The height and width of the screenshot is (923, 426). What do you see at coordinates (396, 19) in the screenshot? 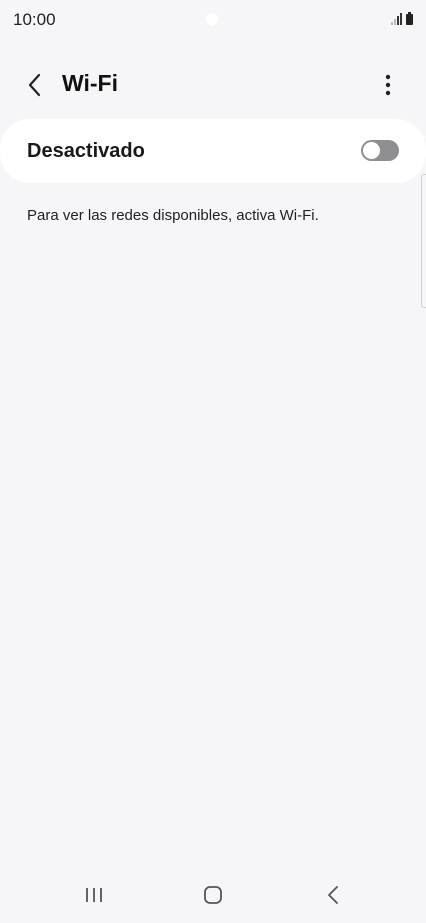
I see `signal-icon` at bounding box center [396, 19].